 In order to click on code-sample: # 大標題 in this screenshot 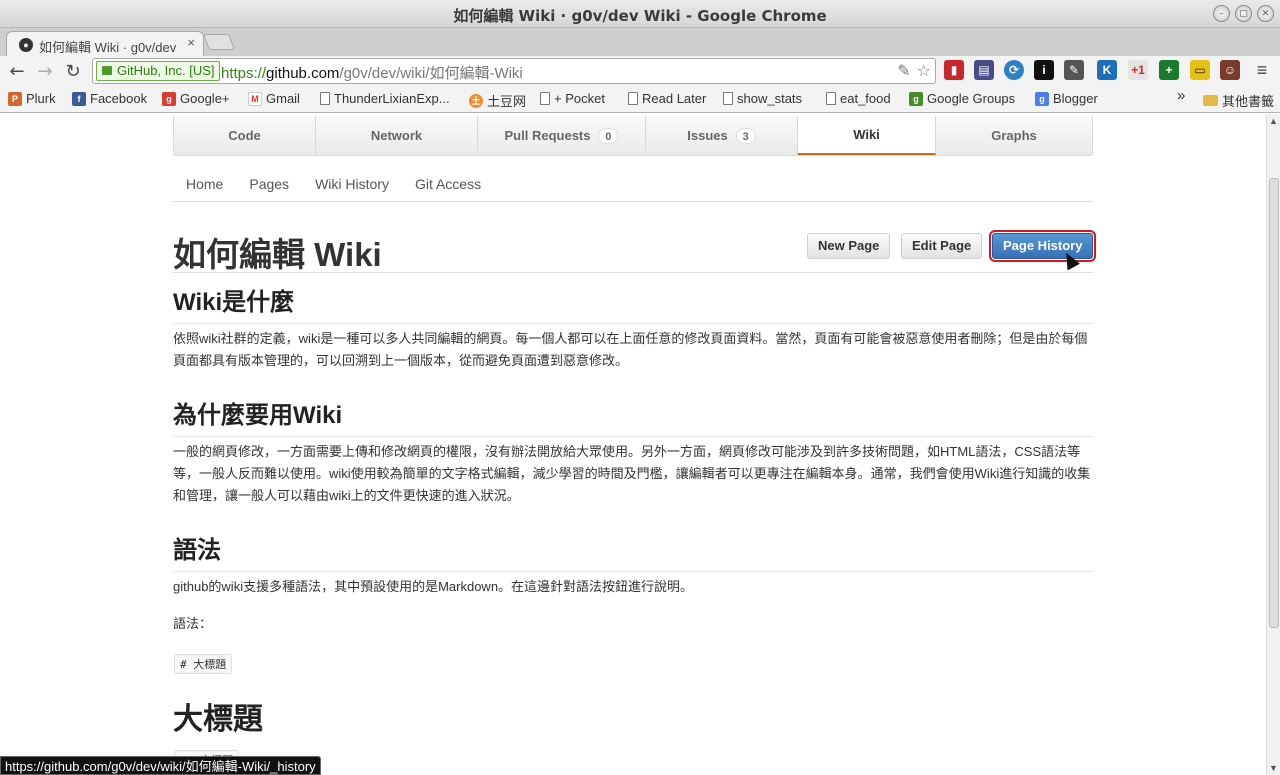, I will do `click(203, 664)`.